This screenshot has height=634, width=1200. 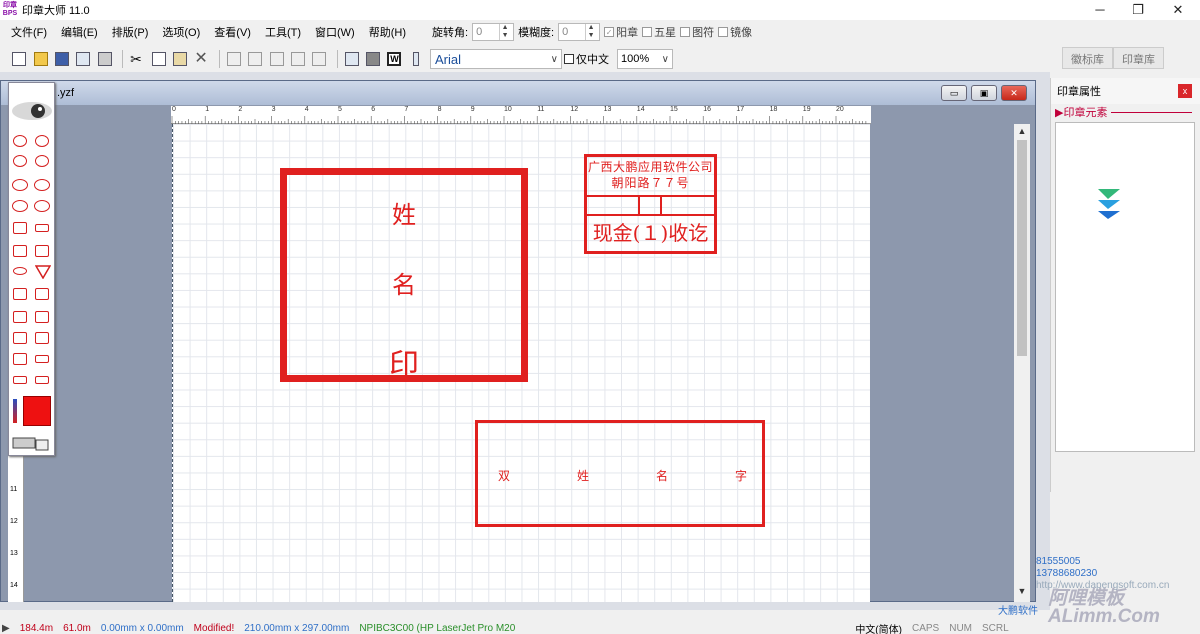 I want to click on vertical-scrollbar: ▲ ▼, so click(x=1022, y=363).